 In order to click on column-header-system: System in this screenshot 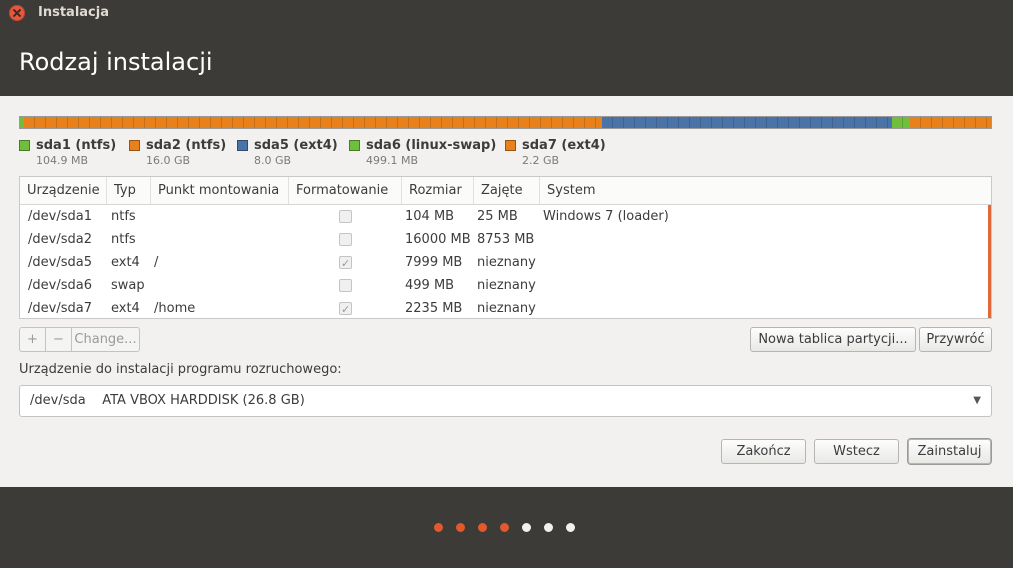, I will do `click(765, 190)`.